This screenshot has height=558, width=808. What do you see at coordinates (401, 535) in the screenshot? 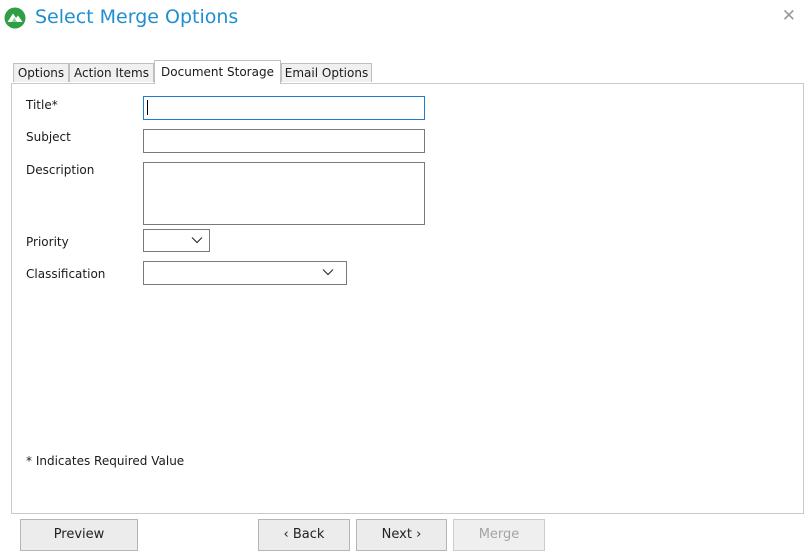
I see `next-button: Next ›` at bounding box center [401, 535].